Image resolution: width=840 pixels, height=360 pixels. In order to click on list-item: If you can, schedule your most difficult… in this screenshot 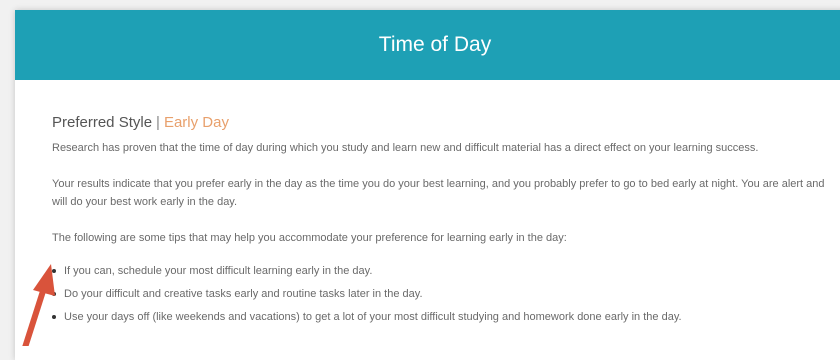, I will do `click(446, 271)`.